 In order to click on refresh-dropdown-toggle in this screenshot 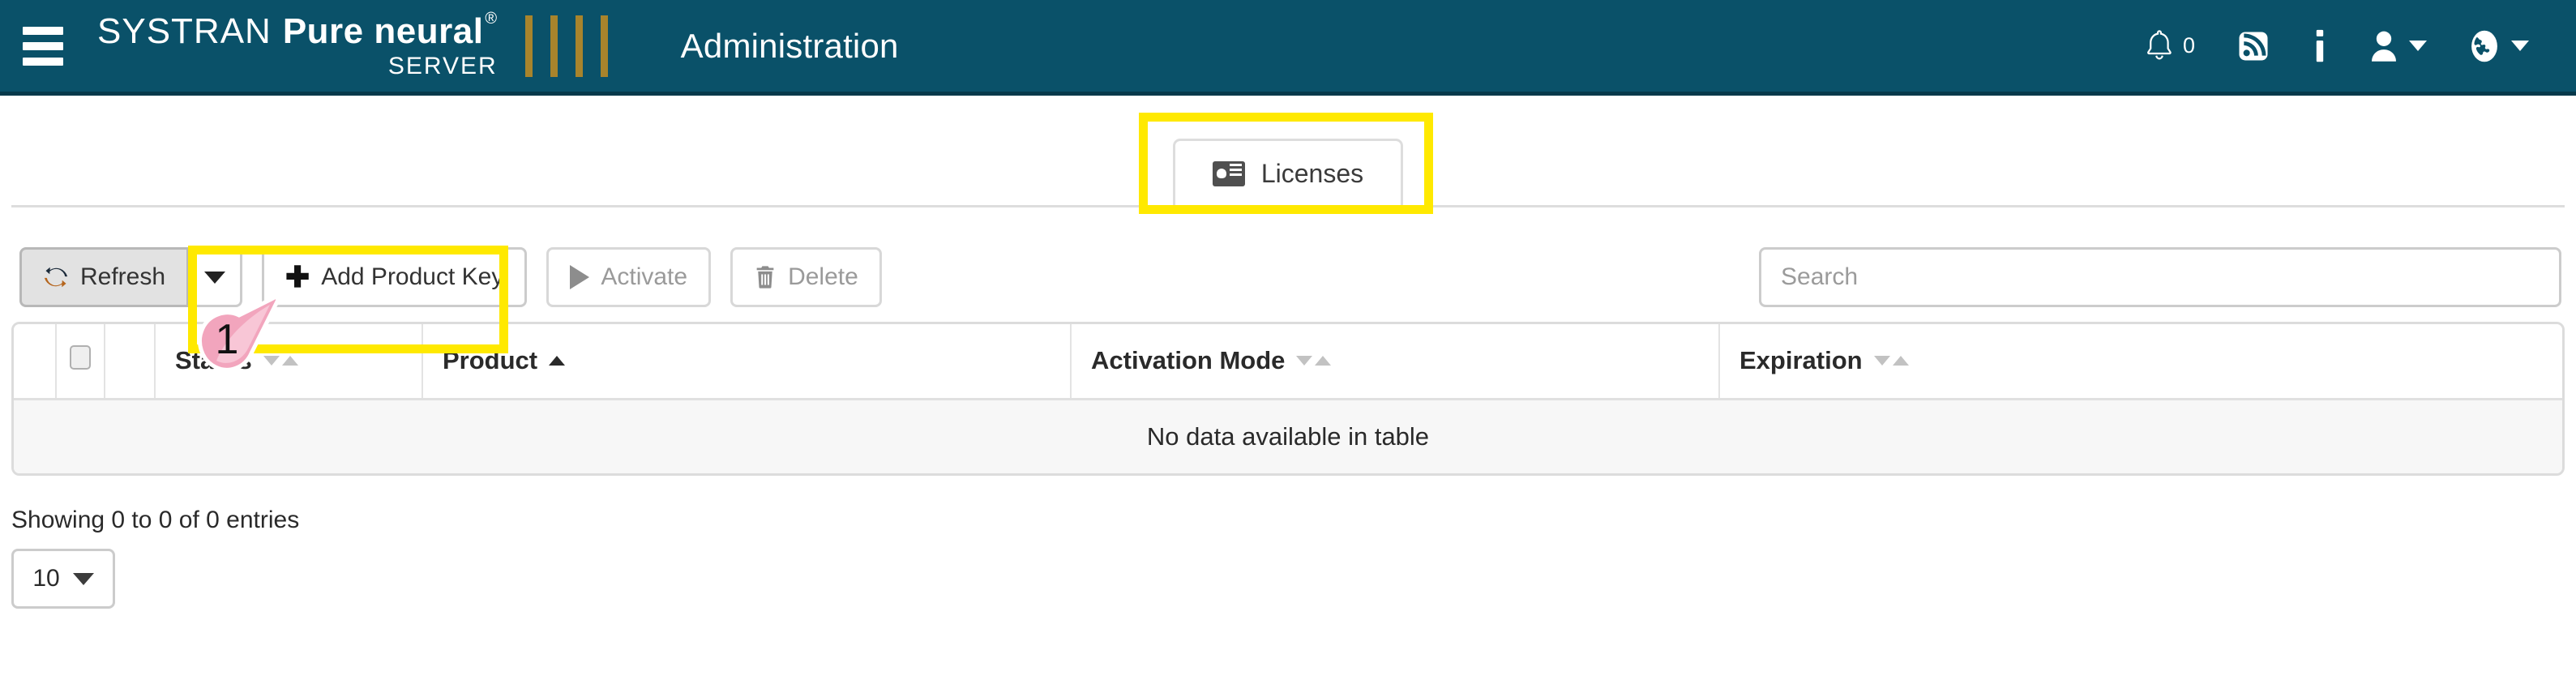, I will do `click(216, 277)`.